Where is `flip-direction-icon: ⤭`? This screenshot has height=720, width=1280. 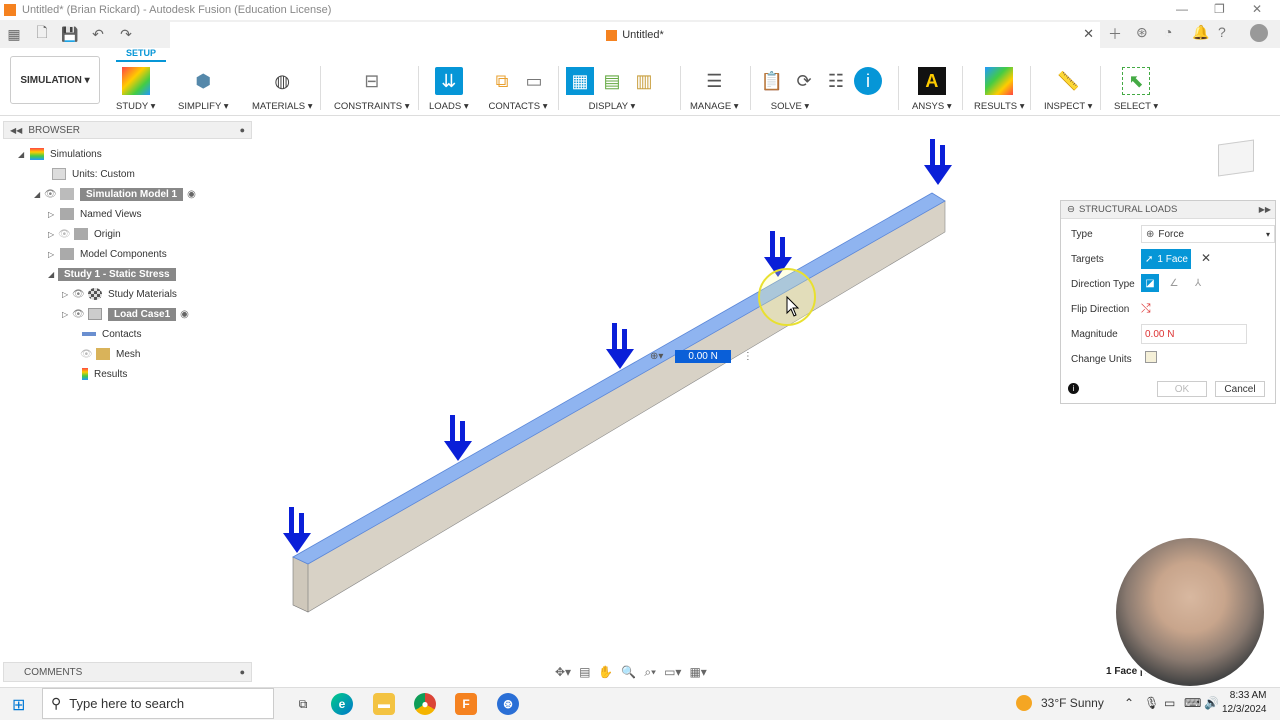 flip-direction-icon: ⤭ is located at coordinates (1146, 308).